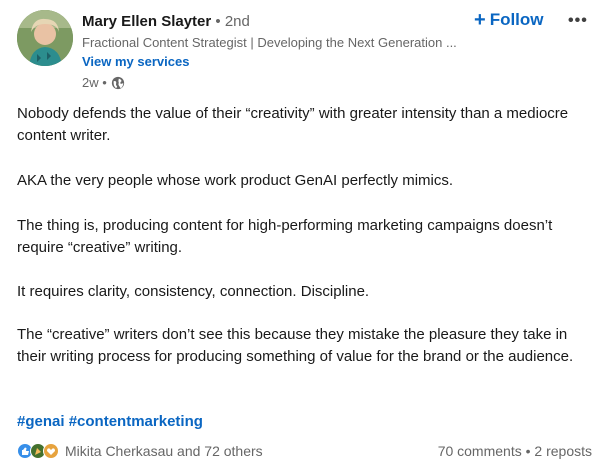 The height and width of the screenshot is (466, 603). What do you see at coordinates (146, 21) in the screenshot?
I see `author-name: Mary Ellen Slayter` at bounding box center [146, 21].